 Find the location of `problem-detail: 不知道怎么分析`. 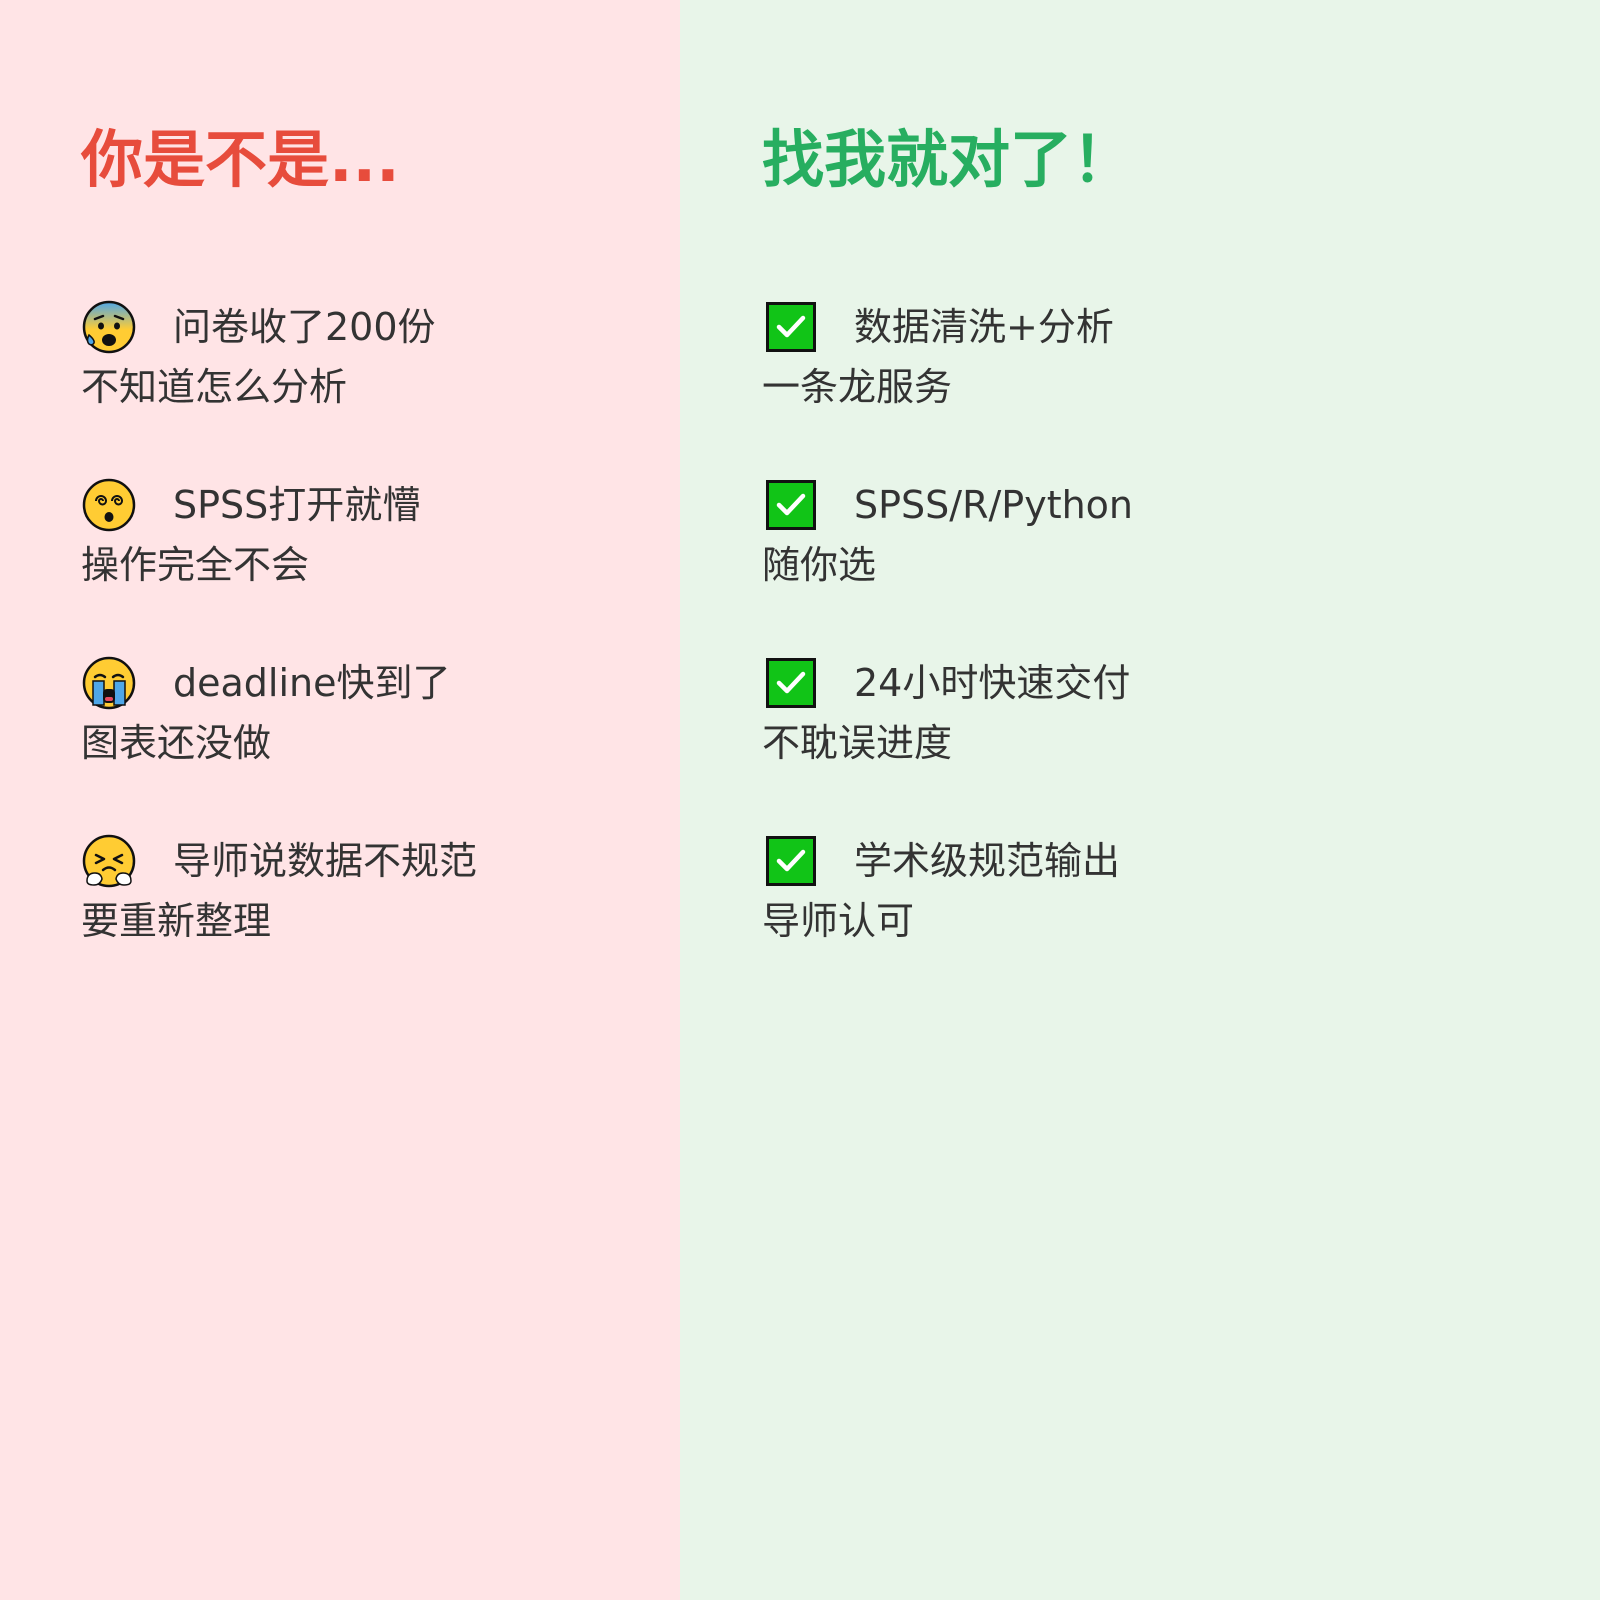

problem-detail: 不知道怎么分析 is located at coordinates (214, 387).